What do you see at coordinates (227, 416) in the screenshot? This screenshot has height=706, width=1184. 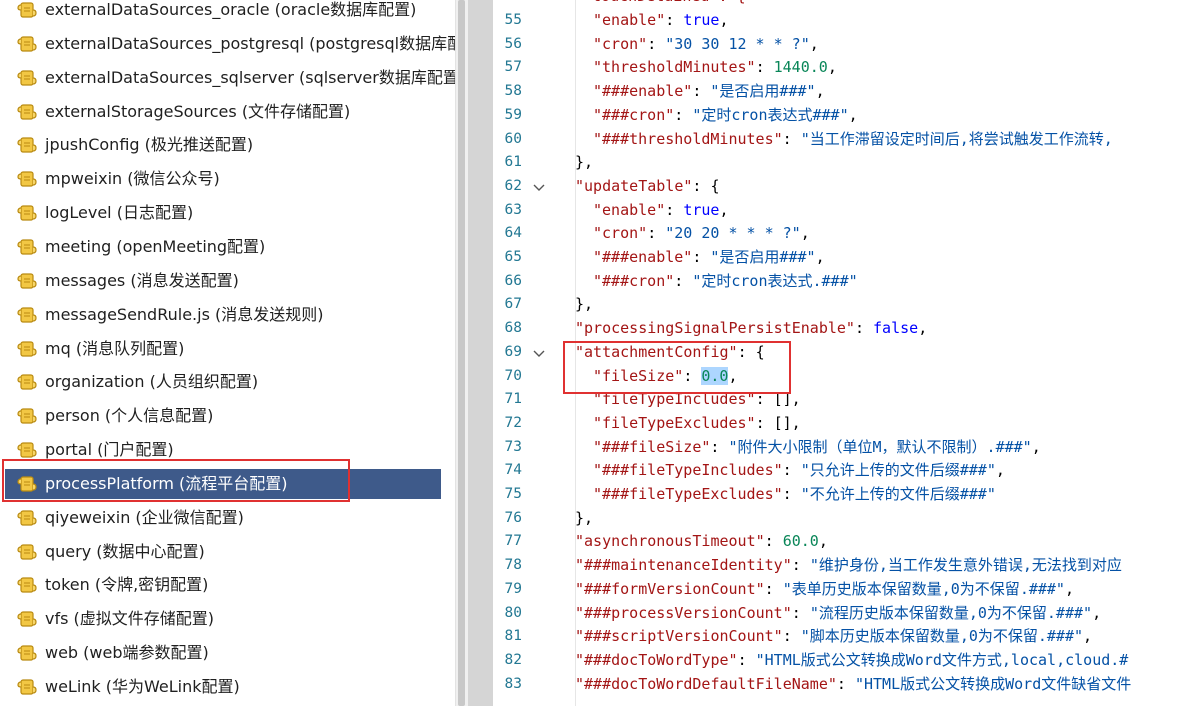 I see `tree-item: person (个人信息配置)` at bounding box center [227, 416].